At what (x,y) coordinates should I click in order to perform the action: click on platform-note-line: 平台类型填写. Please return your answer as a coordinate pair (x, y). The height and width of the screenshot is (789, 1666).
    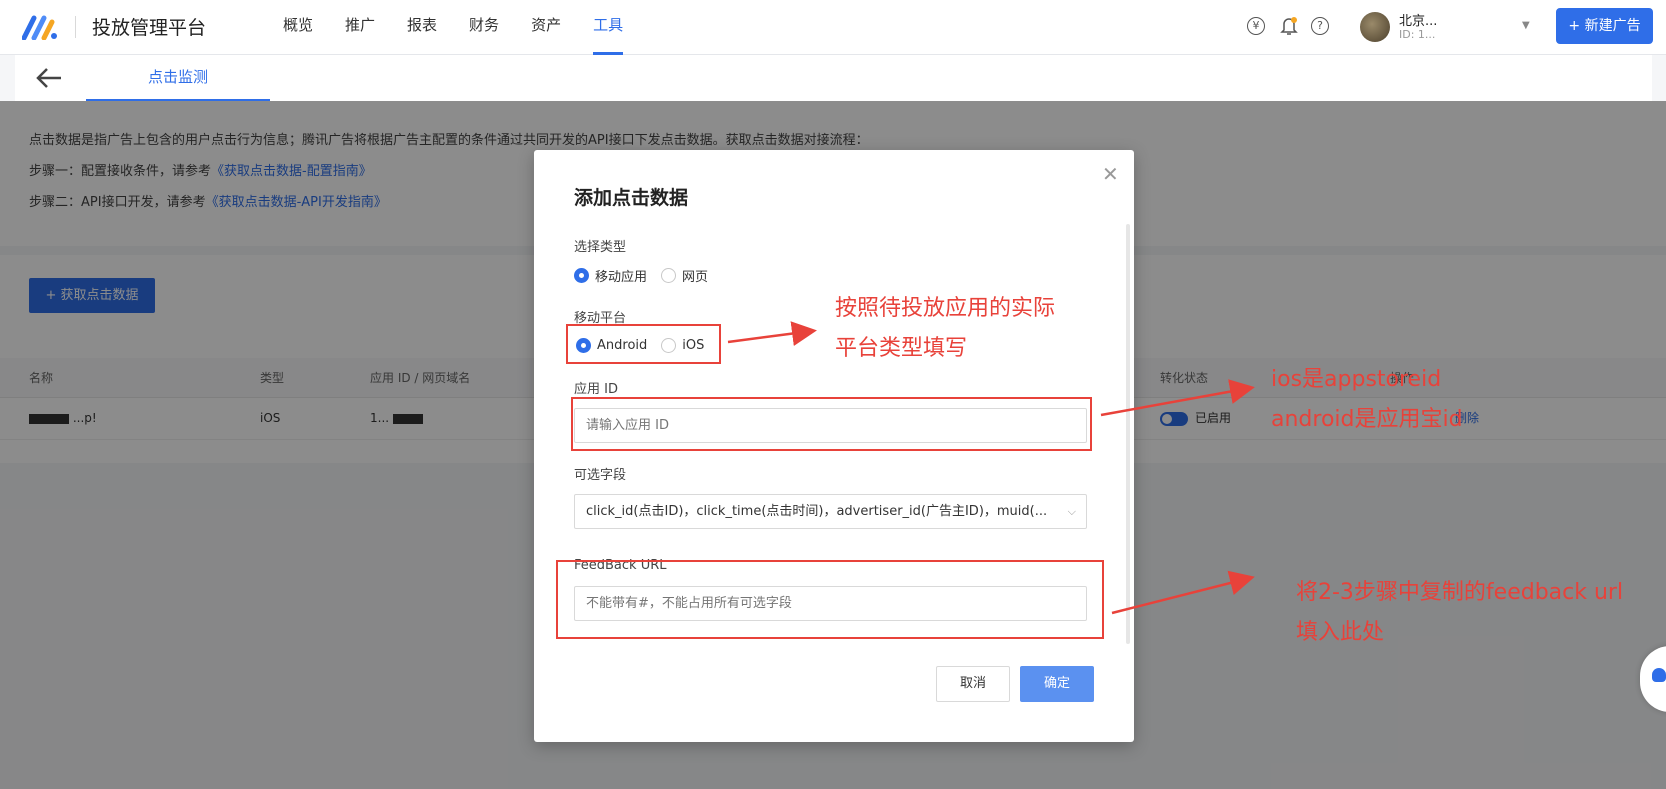
    Looking at the image, I should click on (901, 348).